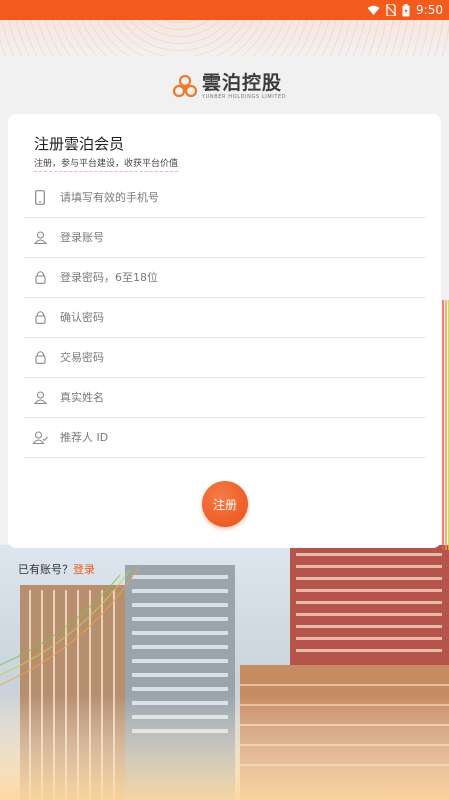 The height and width of the screenshot is (800, 449). What do you see at coordinates (40, 197) in the screenshot?
I see `phone-icon` at bounding box center [40, 197].